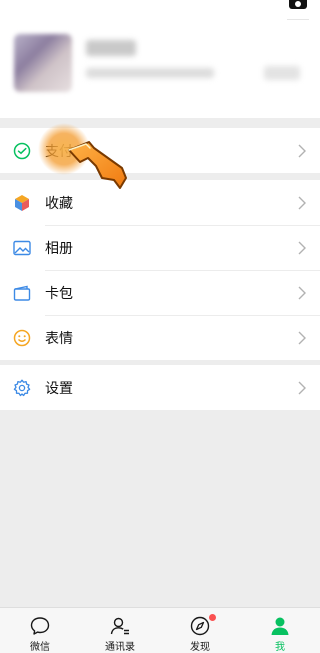 This screenshot has height=653, width=320. I want to click on menu-item-pay: 支付, so click(160, 150).